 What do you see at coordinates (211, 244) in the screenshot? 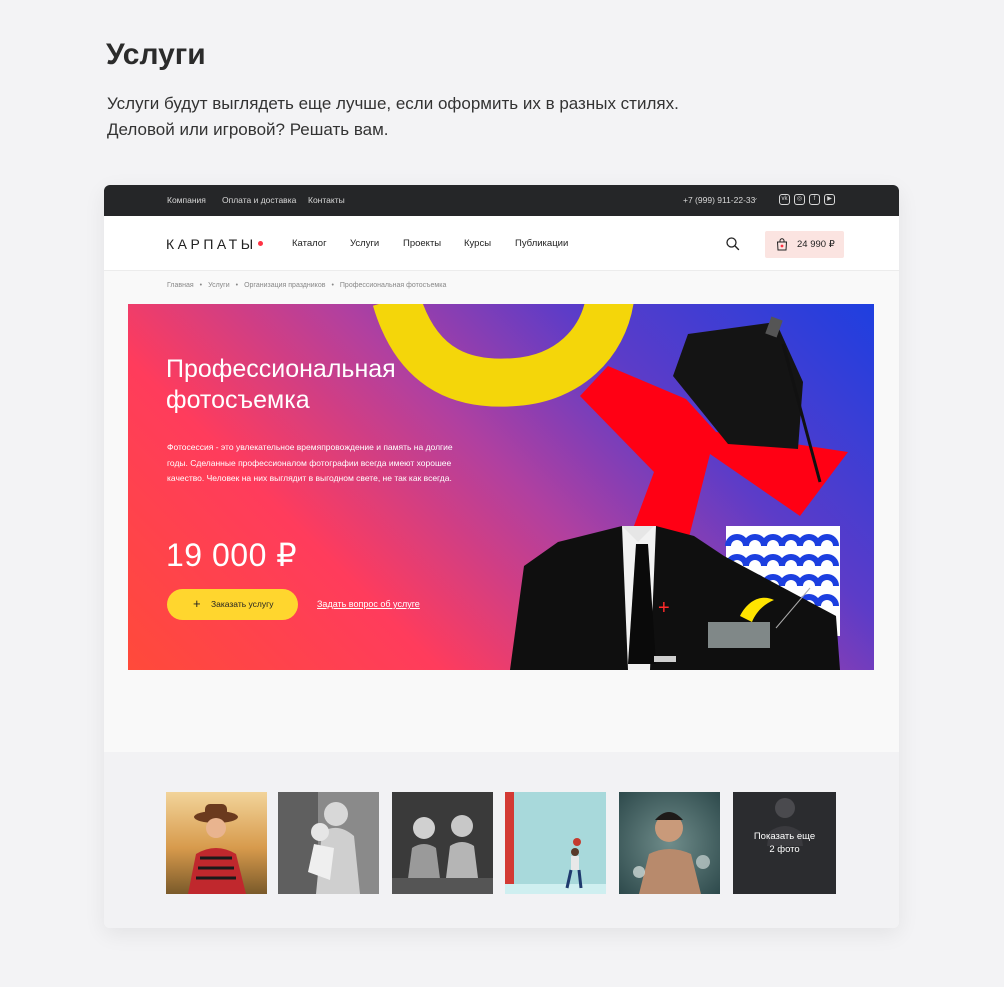
I see `logo: КАРПАТЫ` at bounding box center [211, 244].